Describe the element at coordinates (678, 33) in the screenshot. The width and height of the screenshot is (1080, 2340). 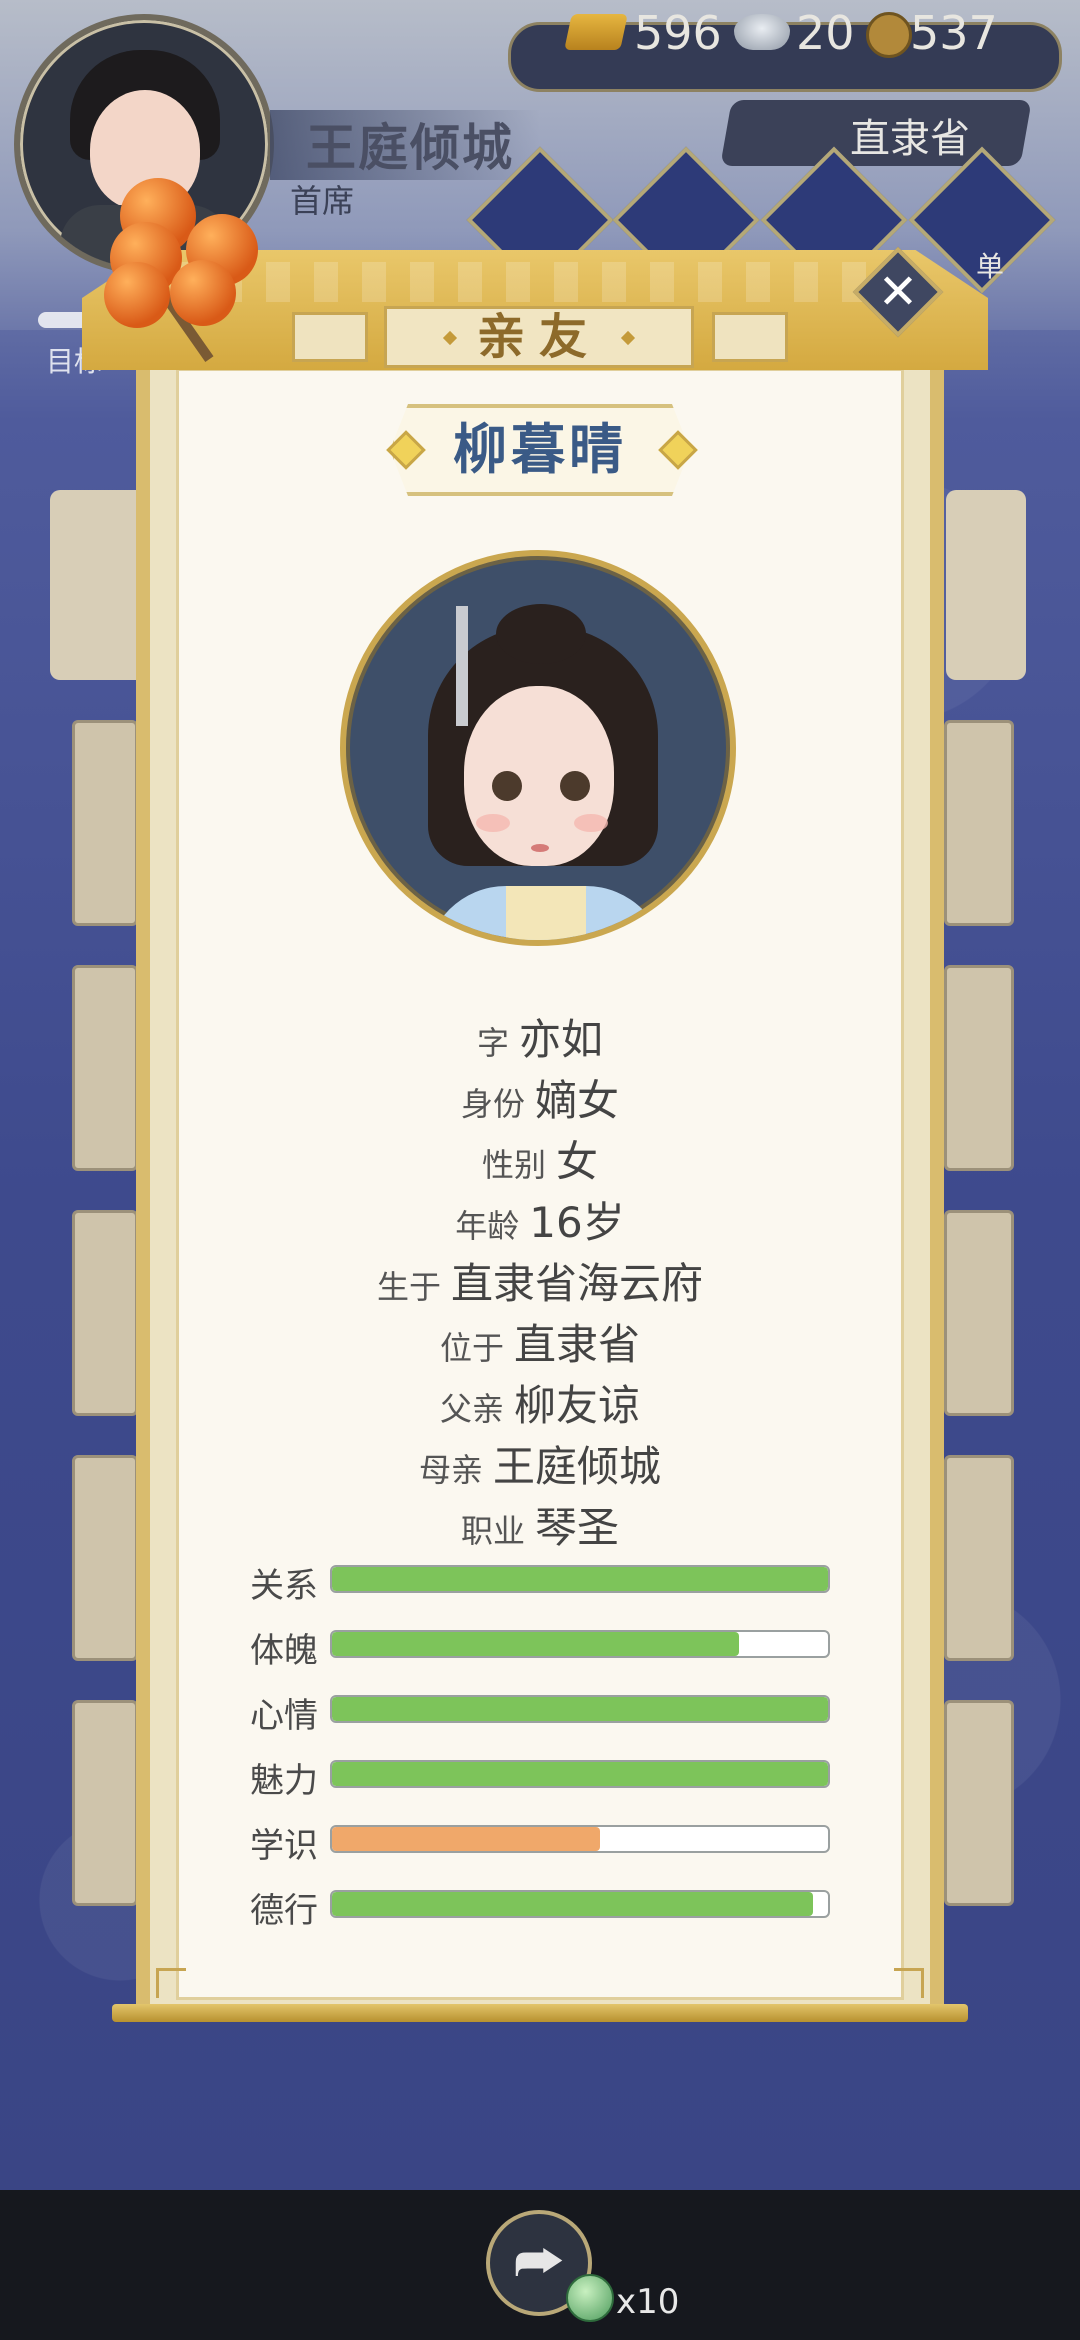
I see `gold-amount: 596` at that location.